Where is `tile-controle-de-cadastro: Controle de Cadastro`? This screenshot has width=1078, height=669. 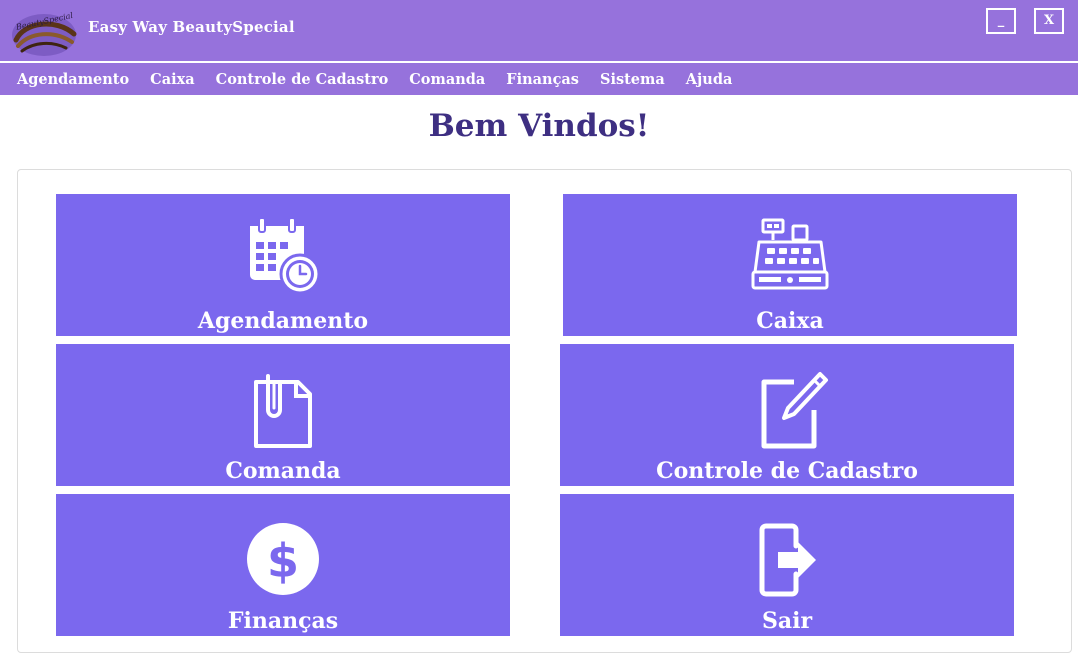 tile-controle-de-cadastro: Controle de Cadastro is located at coordinates (787, 415).